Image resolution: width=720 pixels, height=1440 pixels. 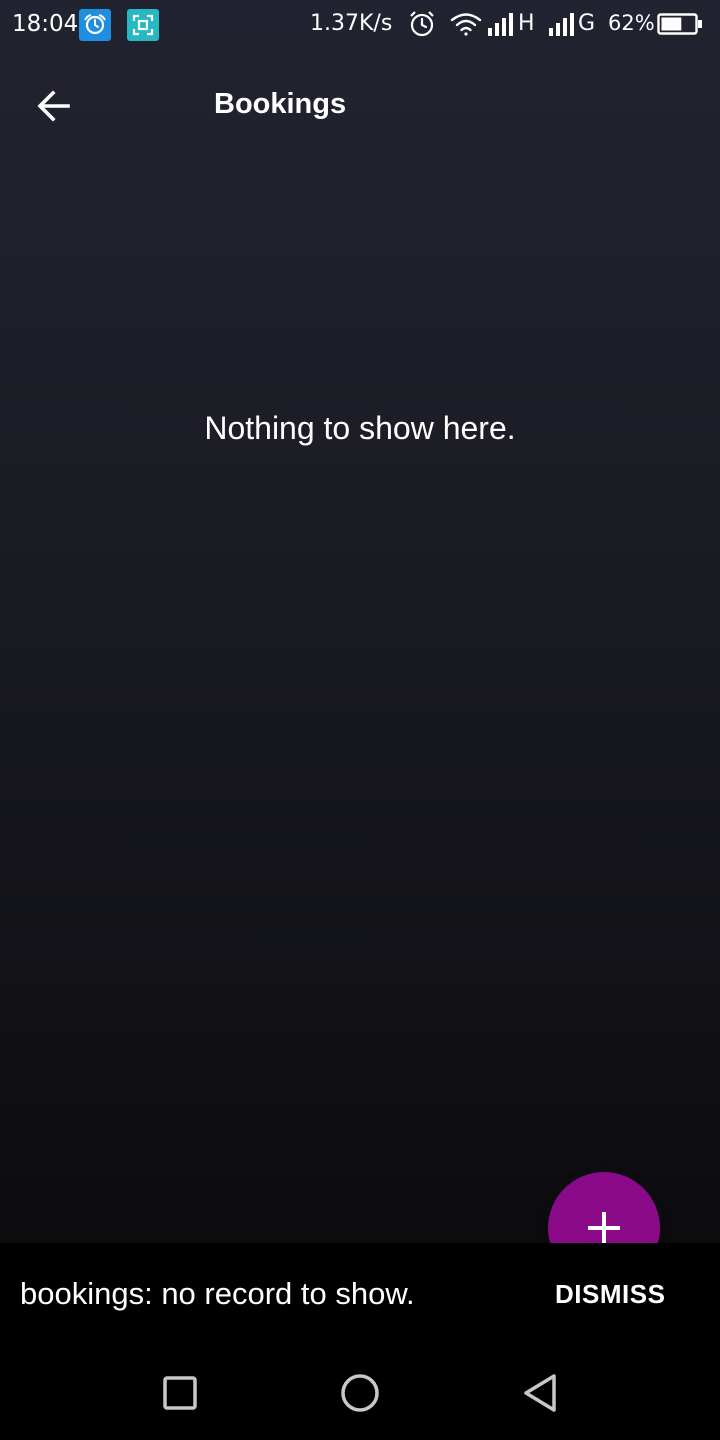 What do you see at coordinates (360, 428) in the screenshot?
I see `empty-state-message: Nothing to show here.` at bounding box center [360, 428].